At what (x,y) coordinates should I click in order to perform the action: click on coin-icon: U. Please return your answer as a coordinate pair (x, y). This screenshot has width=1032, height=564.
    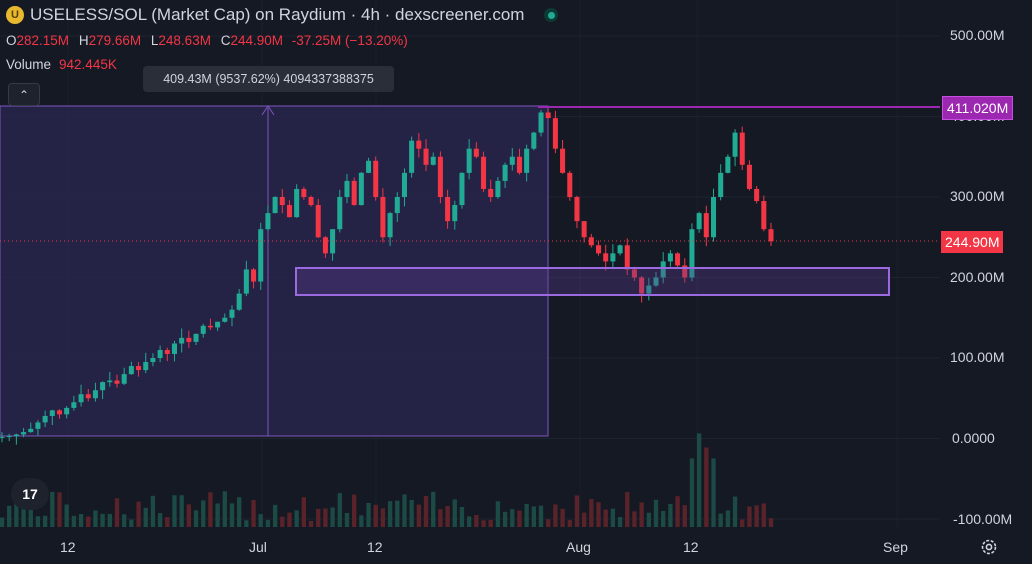
    Looking at the image, I should click on (15, 15).